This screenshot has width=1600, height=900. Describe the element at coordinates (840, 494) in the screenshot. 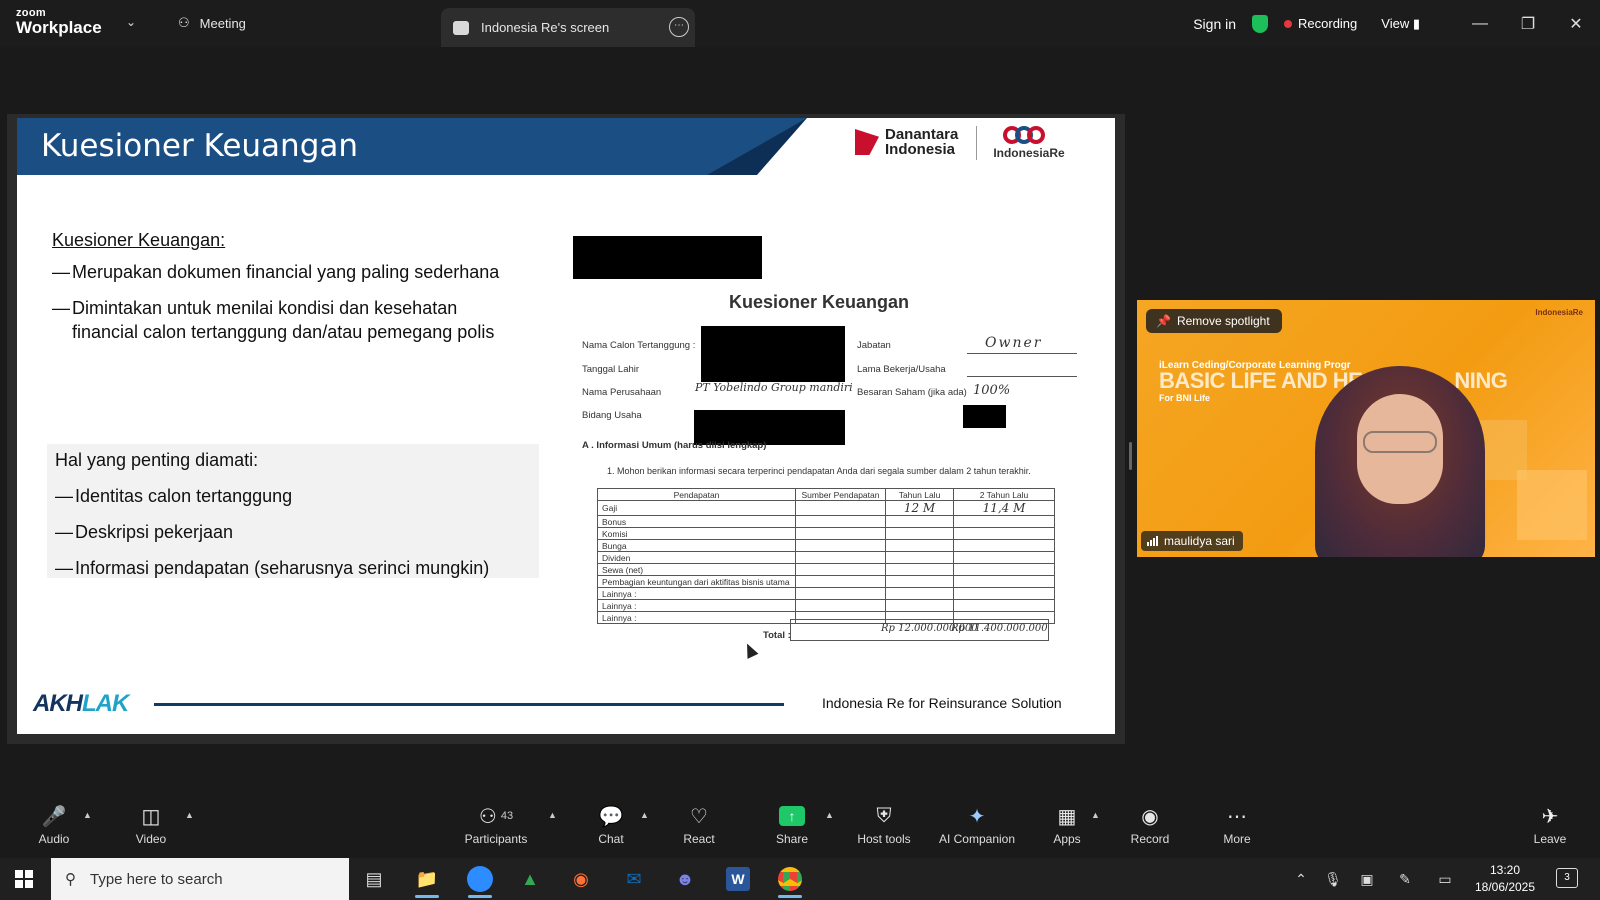

I see `table-header: Sumber Pendapatan` at that location.